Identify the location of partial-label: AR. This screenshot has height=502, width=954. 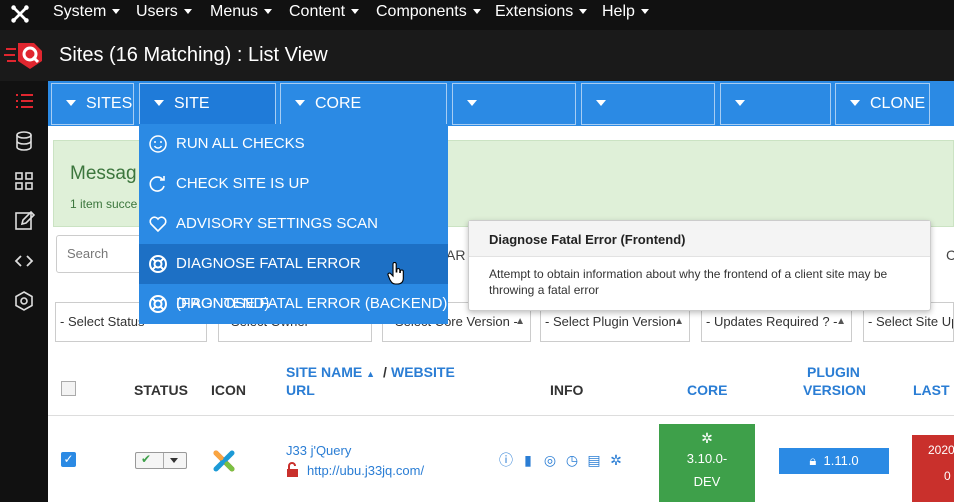
(456, 255).